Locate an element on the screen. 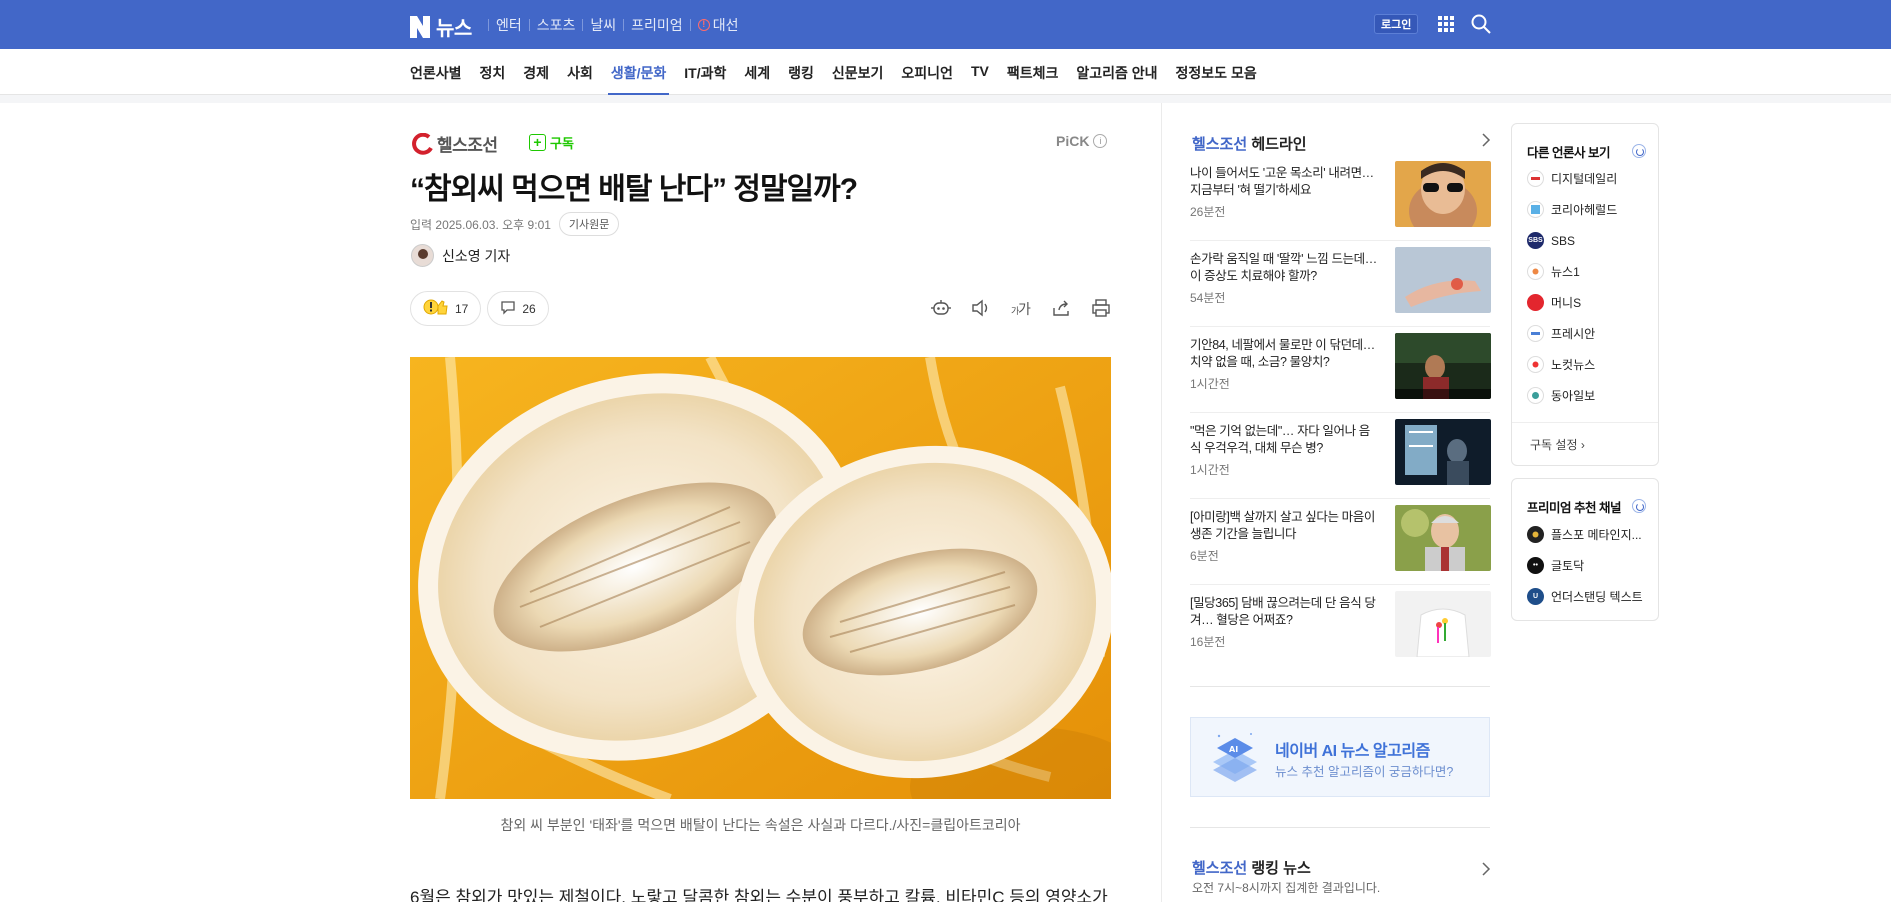 The width and height of the screenshot is (1891, 902). headline-title: 나이 들어서도 '고운 목소리' 내려면… 지금부터 '혀 떨기'하세요 is located at coordinates (1285, 182).